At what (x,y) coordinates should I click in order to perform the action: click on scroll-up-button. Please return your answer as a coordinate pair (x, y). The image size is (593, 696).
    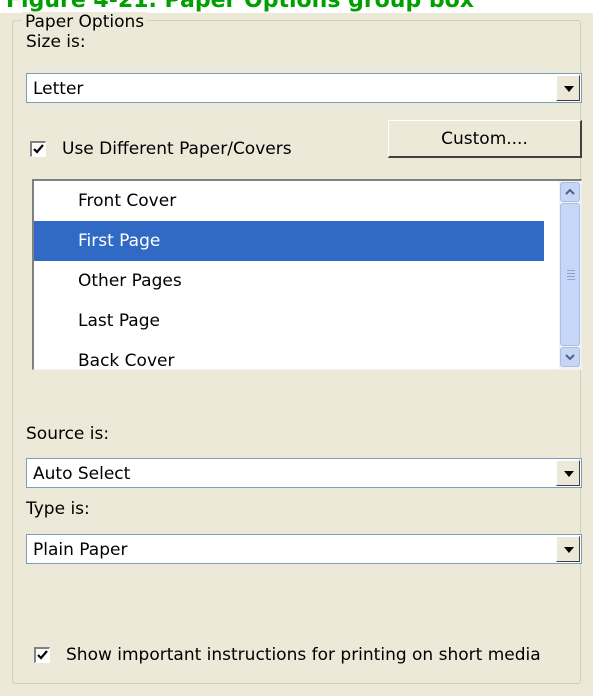
    Looking at the image, I should click on (570, 192).